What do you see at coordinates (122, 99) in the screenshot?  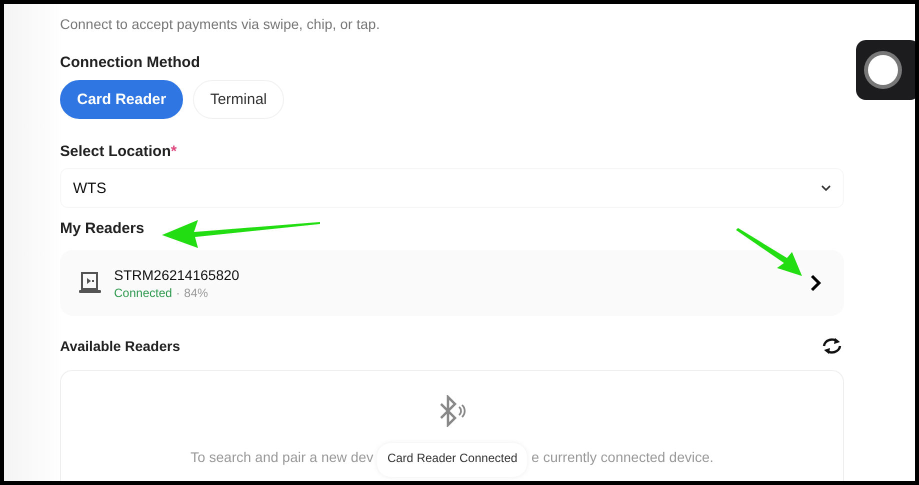 I see `method-tab: Card Reader` at bounding box center [122, 99].